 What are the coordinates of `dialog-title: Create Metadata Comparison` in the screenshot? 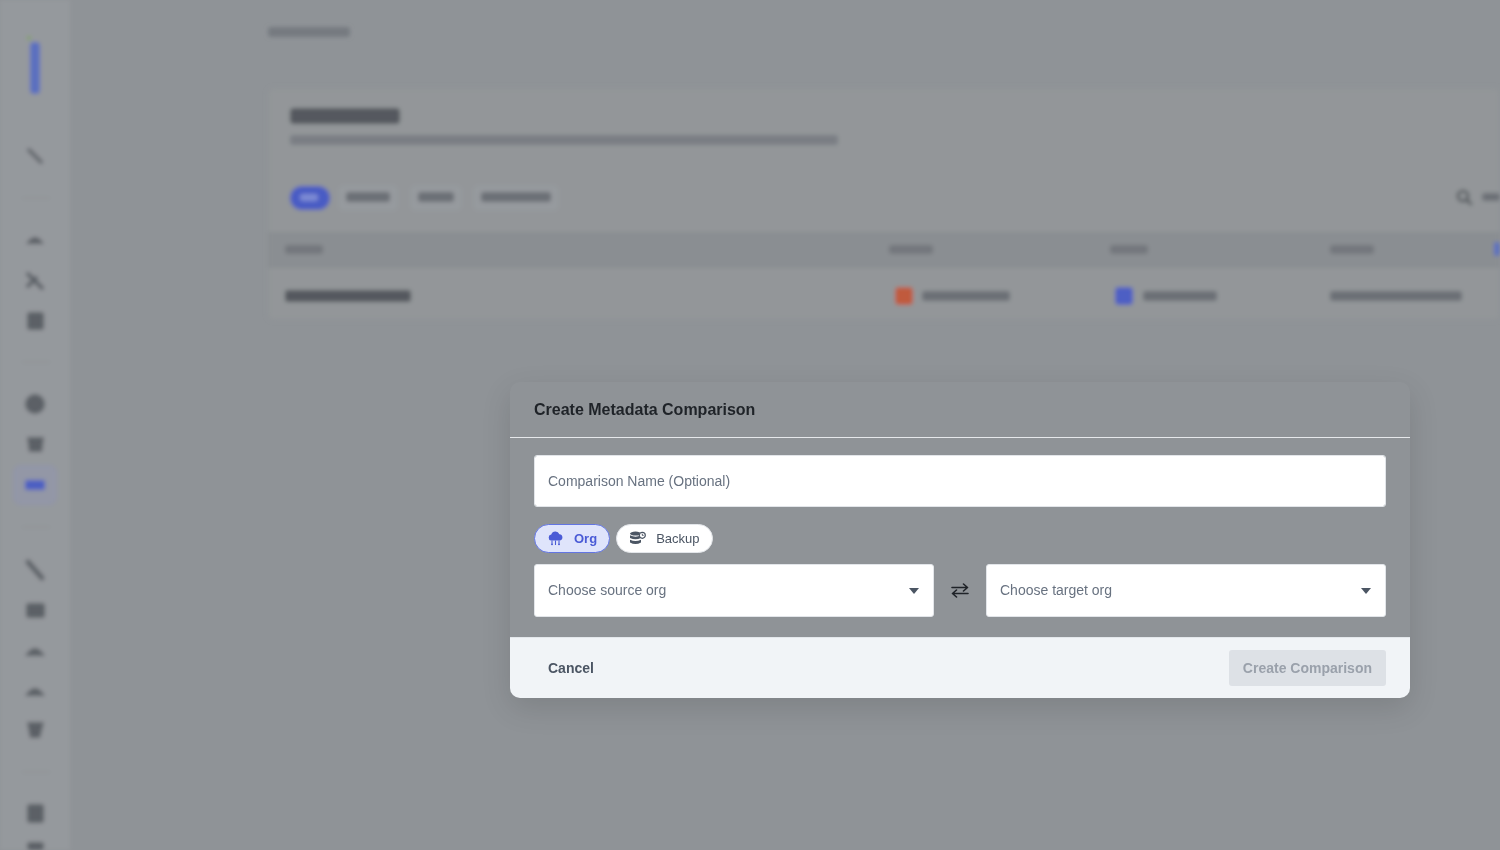 It's located at (645, 409).